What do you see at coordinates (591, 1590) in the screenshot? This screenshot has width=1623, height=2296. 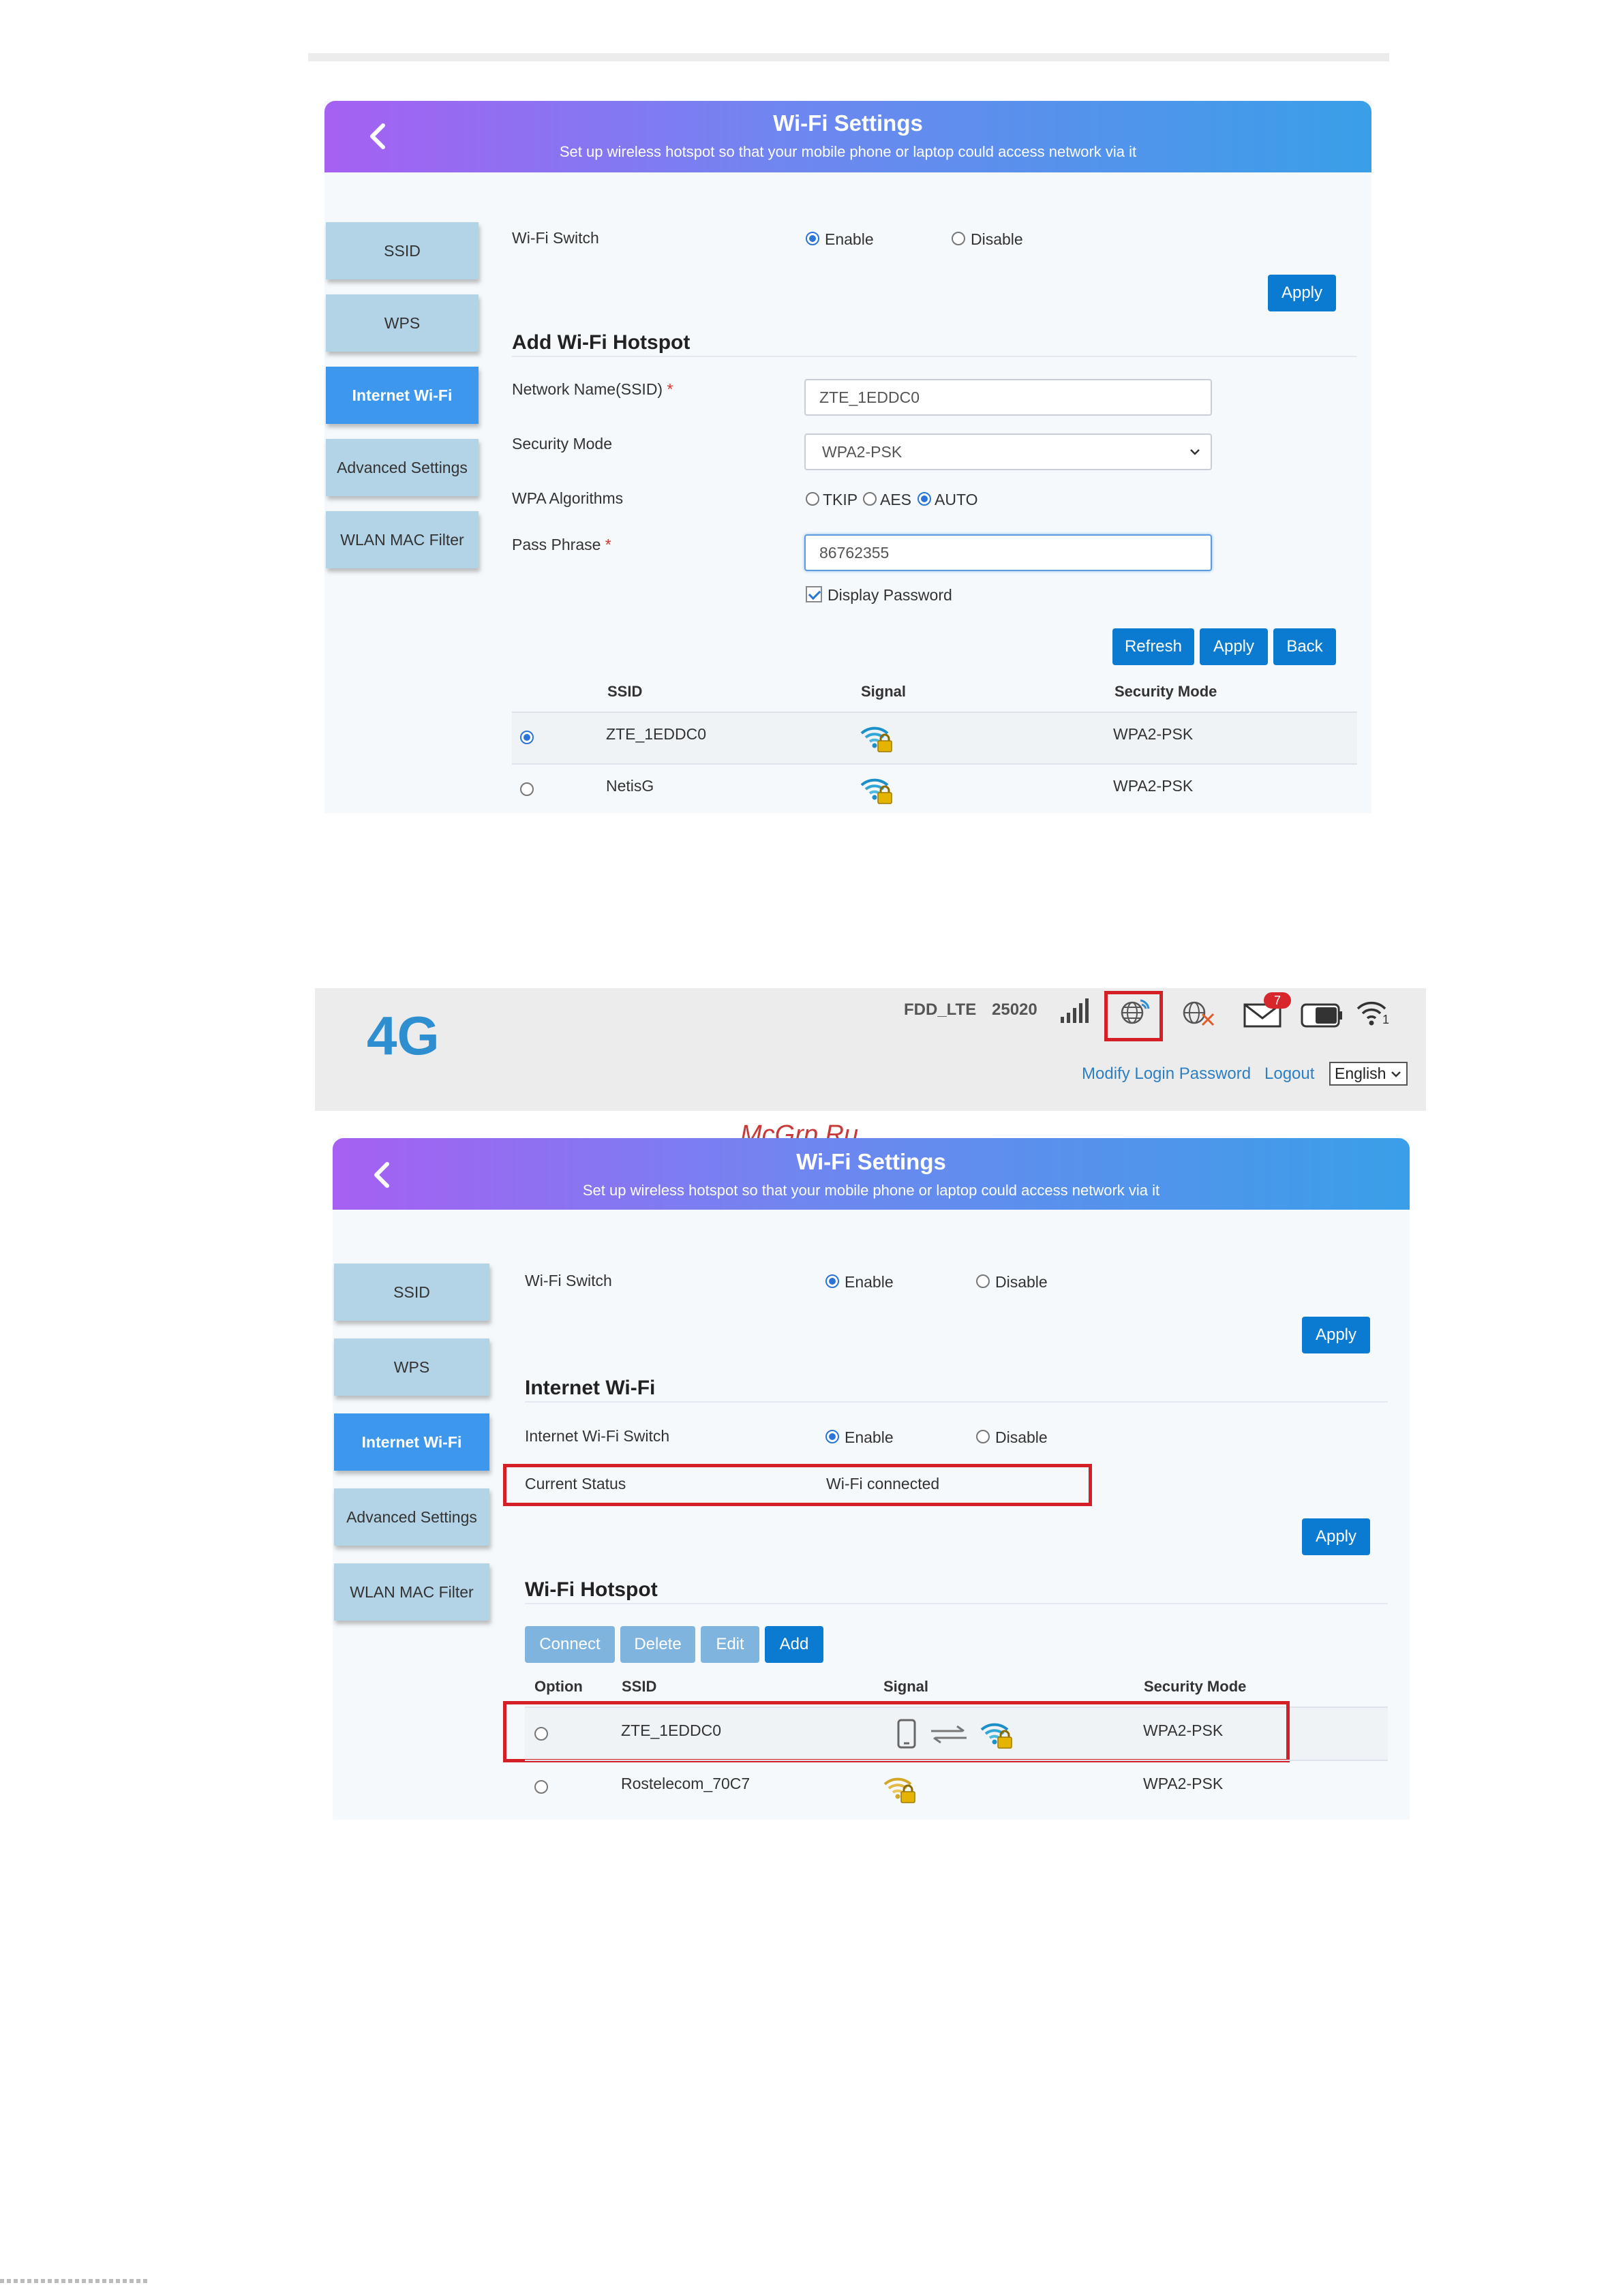 I see `wifi-hotspot-heading: Wi-Fi Hotspot` at bounding box center [591, 1590].